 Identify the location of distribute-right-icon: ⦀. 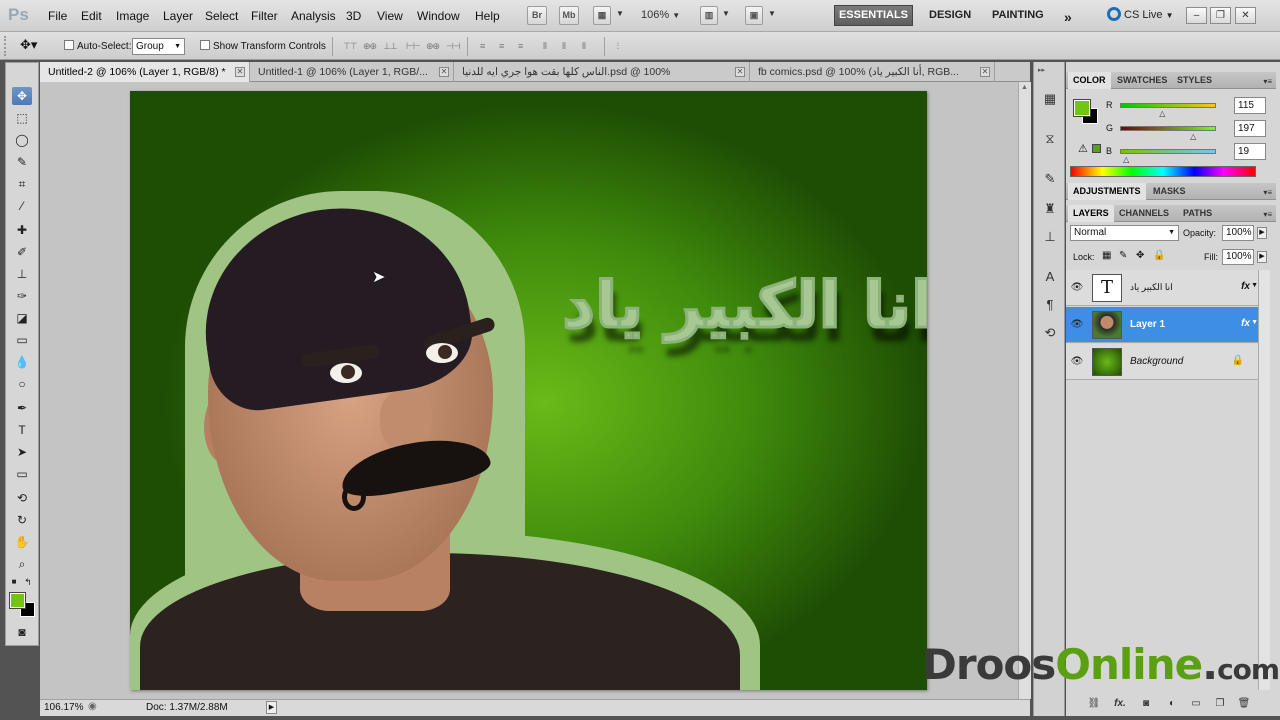
(589, 46).